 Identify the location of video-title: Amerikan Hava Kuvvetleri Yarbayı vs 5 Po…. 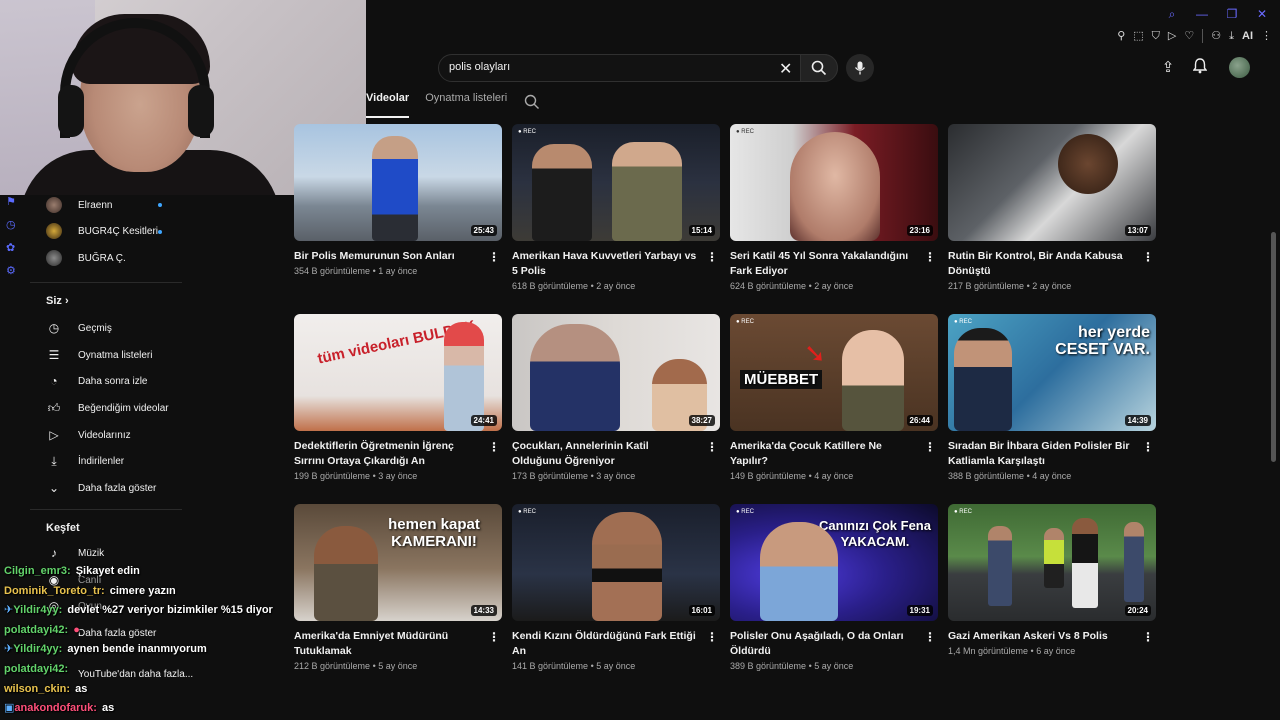
(606, 264).